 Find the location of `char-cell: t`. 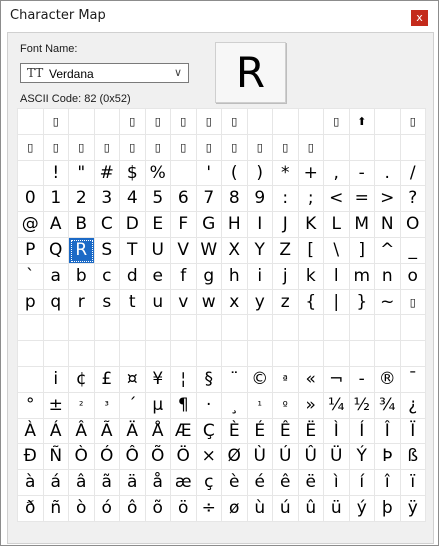

char-cell: t is located at coordinates (133, 302).